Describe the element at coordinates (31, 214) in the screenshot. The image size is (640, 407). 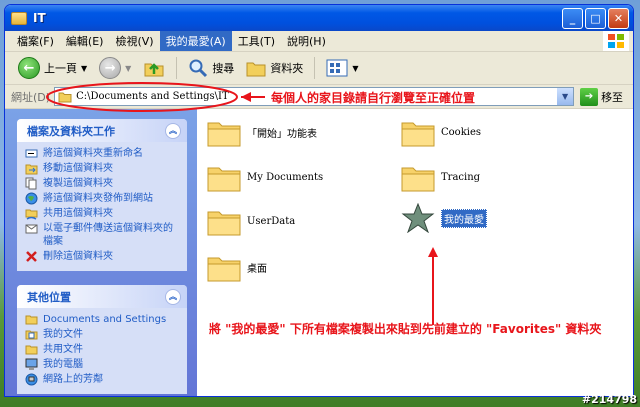
I see `share-icon` at that location.